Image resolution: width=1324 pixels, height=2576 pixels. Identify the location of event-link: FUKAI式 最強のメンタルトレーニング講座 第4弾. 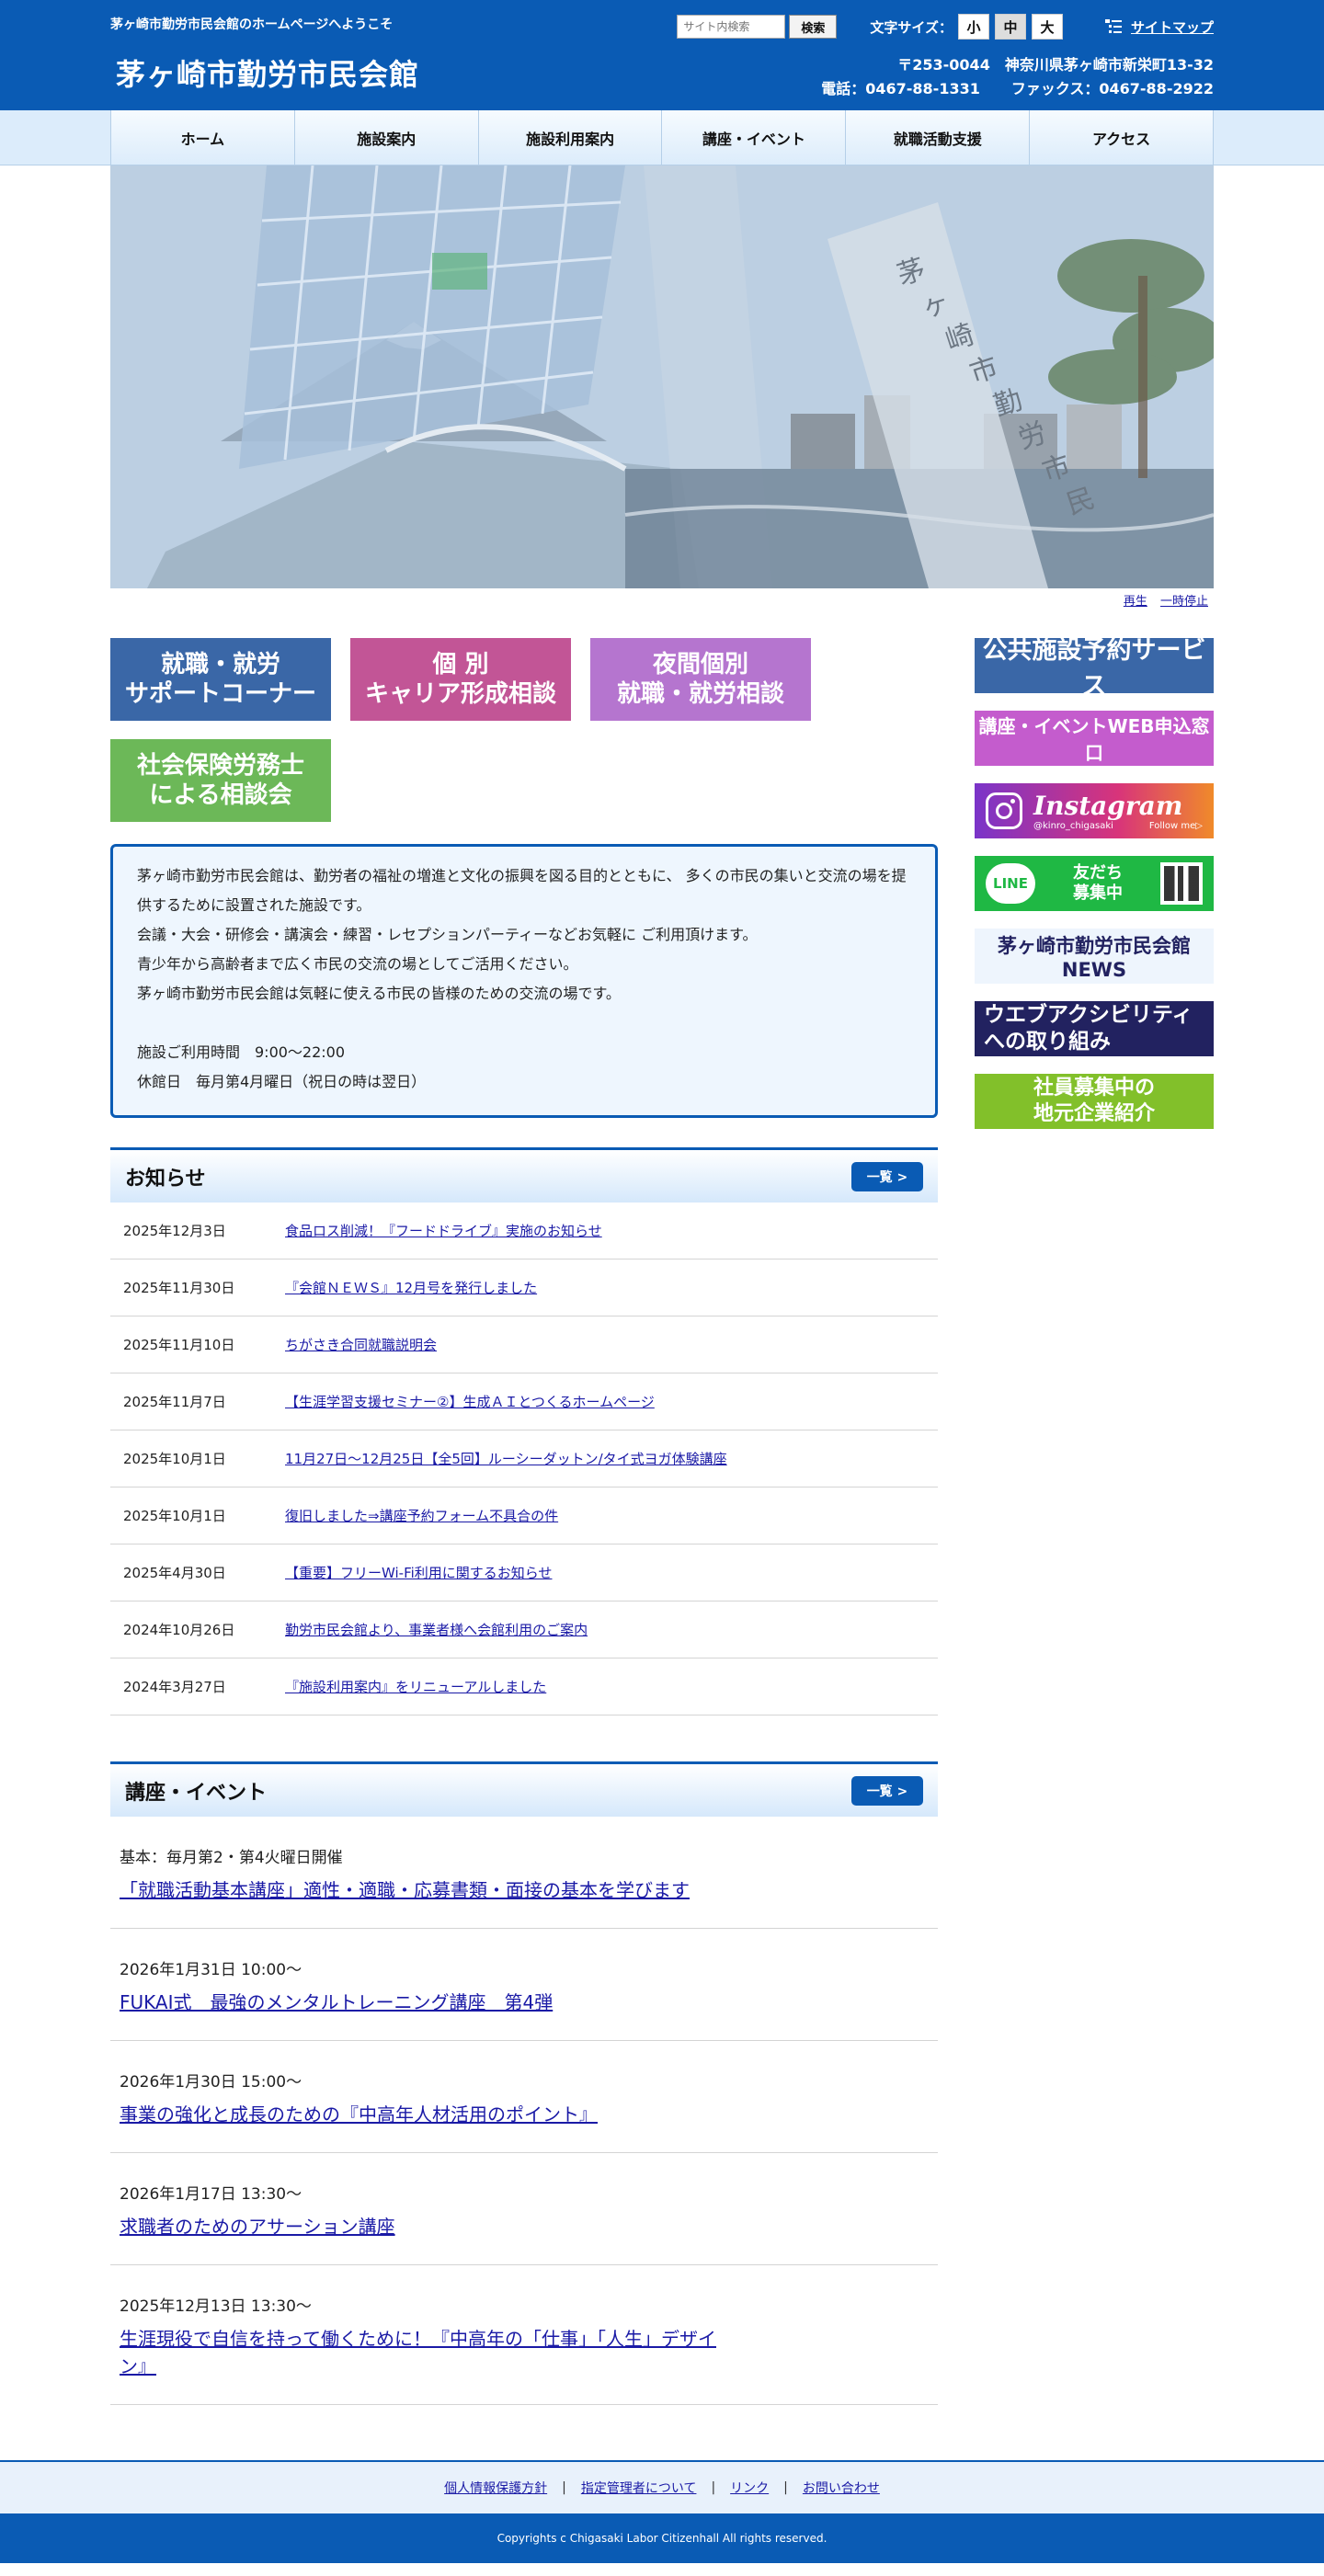
(336, 2002).